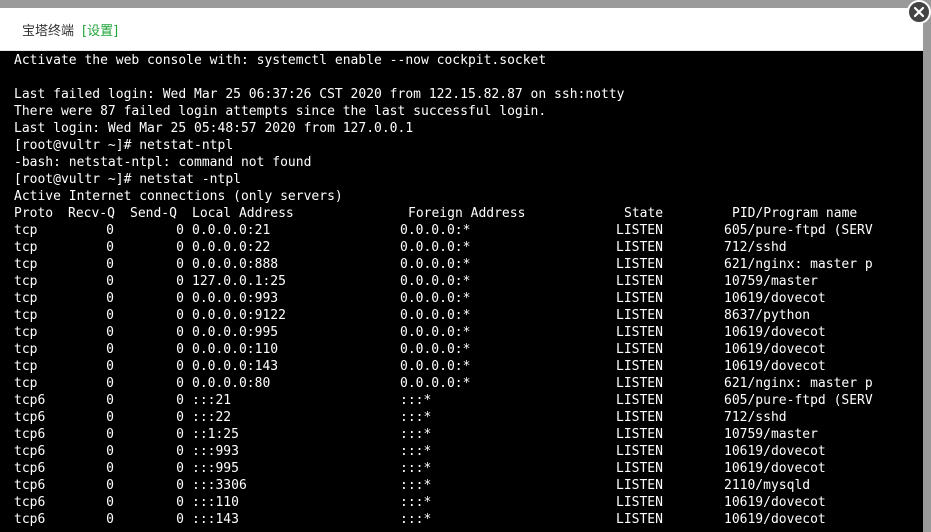  Describe the element at coordinates (91, 213) in the screenshot. I see `header-recvq: Recv-Q` at that location.